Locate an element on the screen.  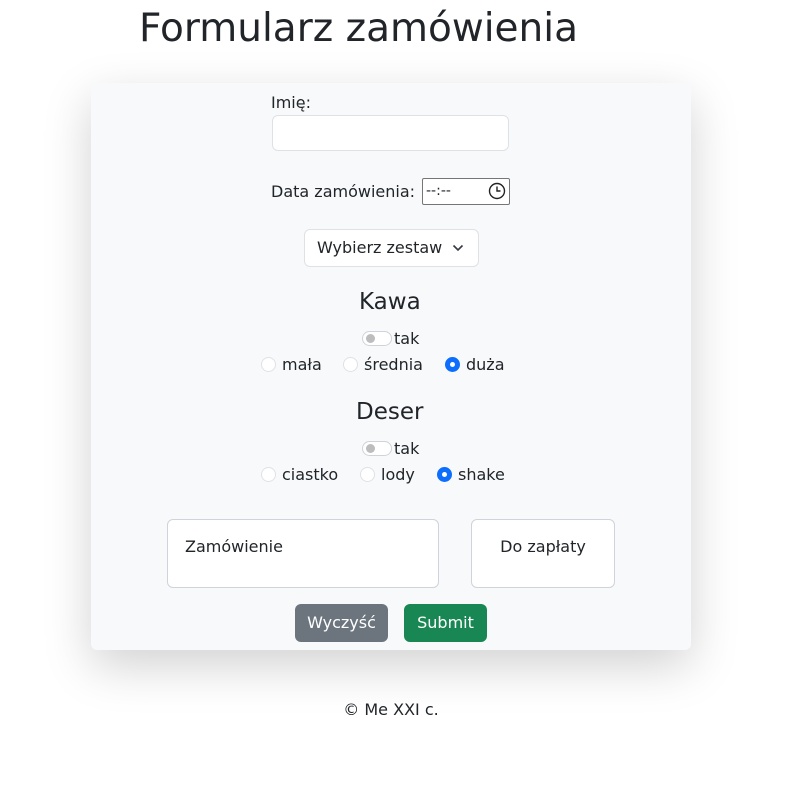
radio-coffee-medium is located at coordinates (350, 364).